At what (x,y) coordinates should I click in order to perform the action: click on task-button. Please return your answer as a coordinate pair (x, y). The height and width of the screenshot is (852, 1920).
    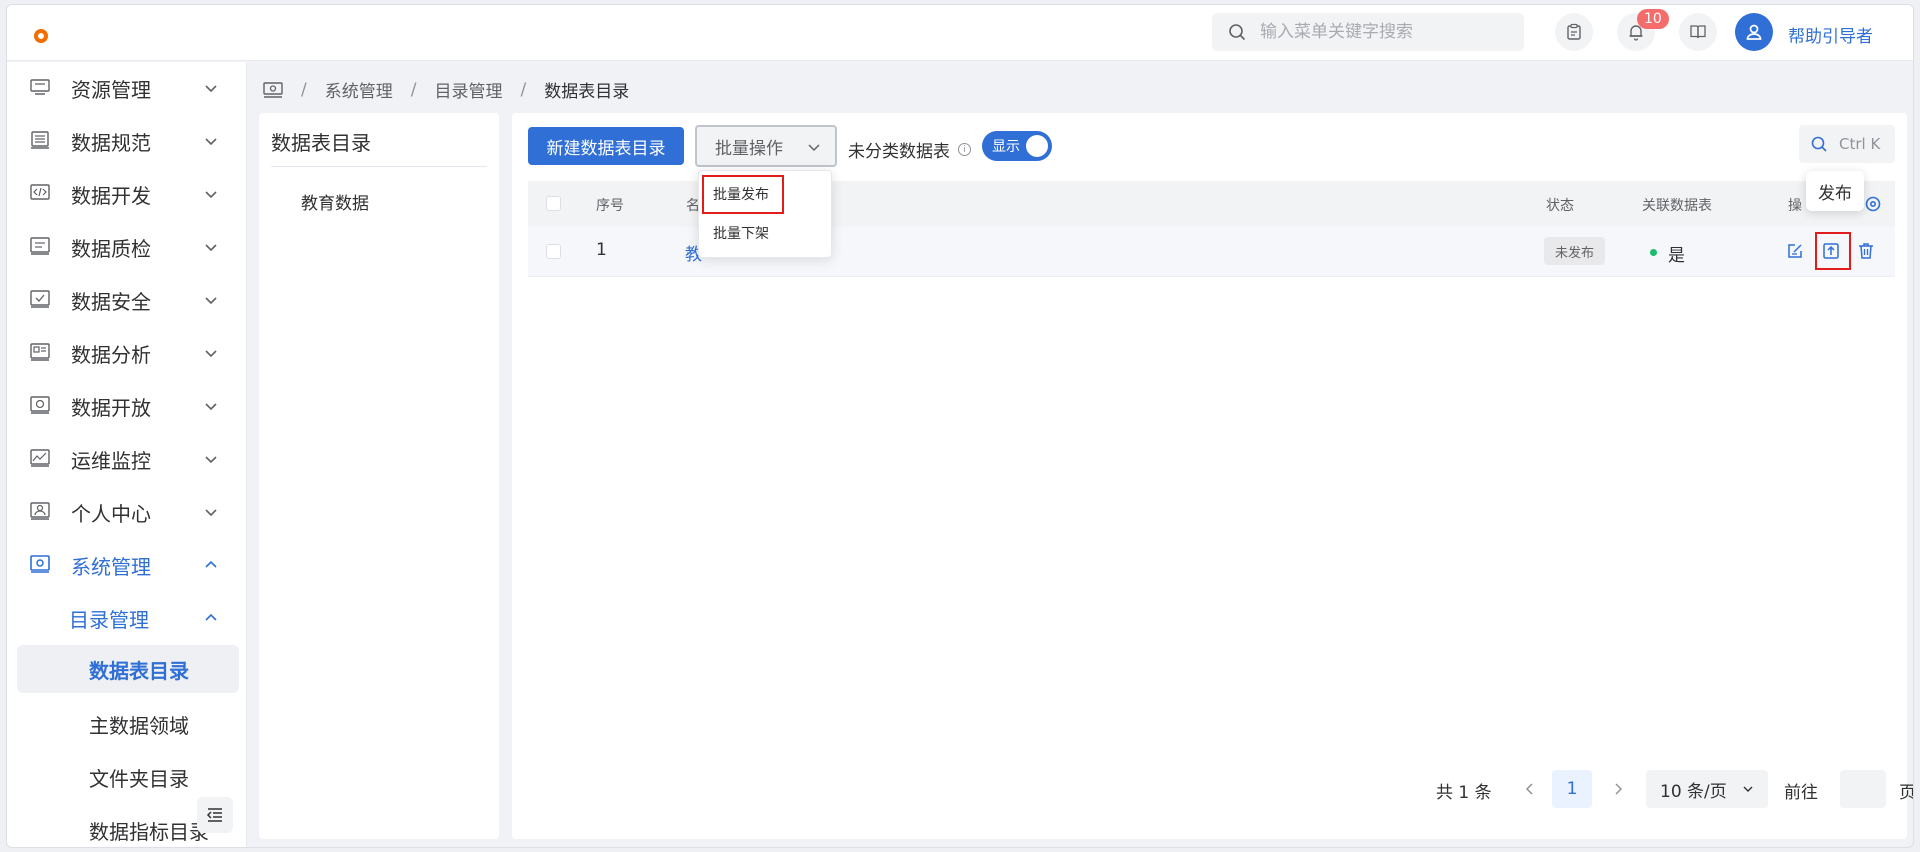
    Looking at the image, I should click on (1574, 32).